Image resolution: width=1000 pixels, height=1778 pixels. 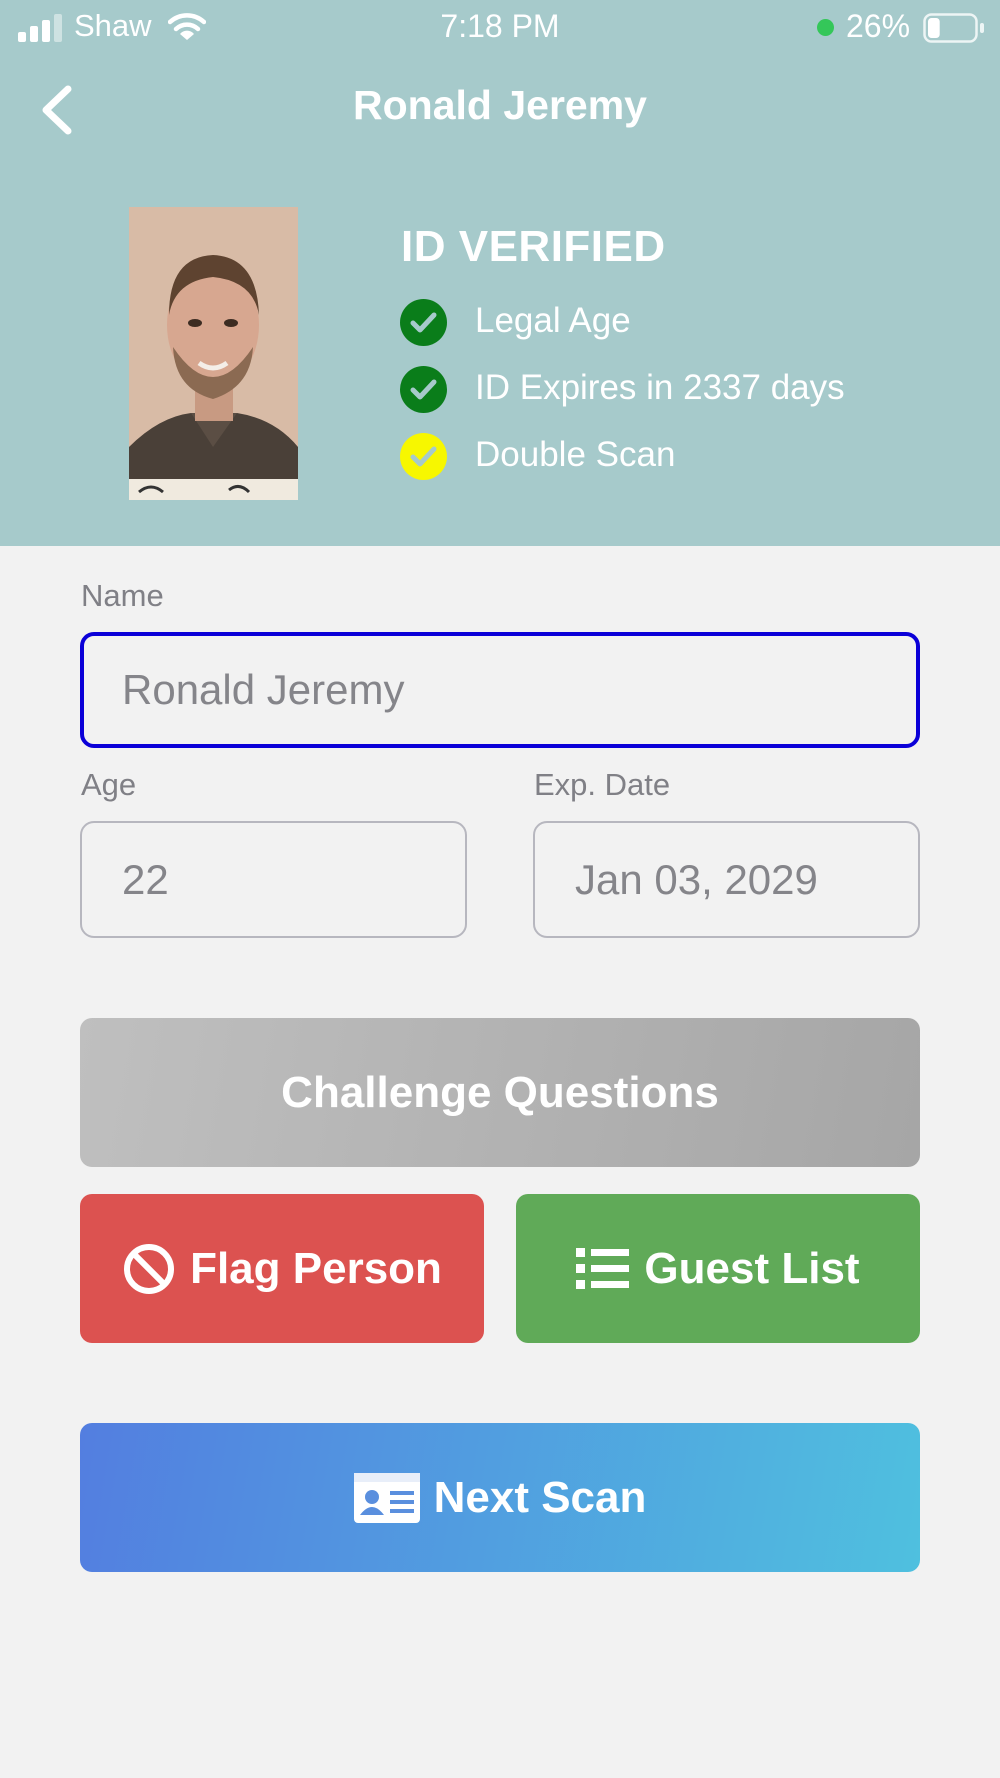 I want to click on flag-person-button: Flag Person, so click(x=282, y=1268).